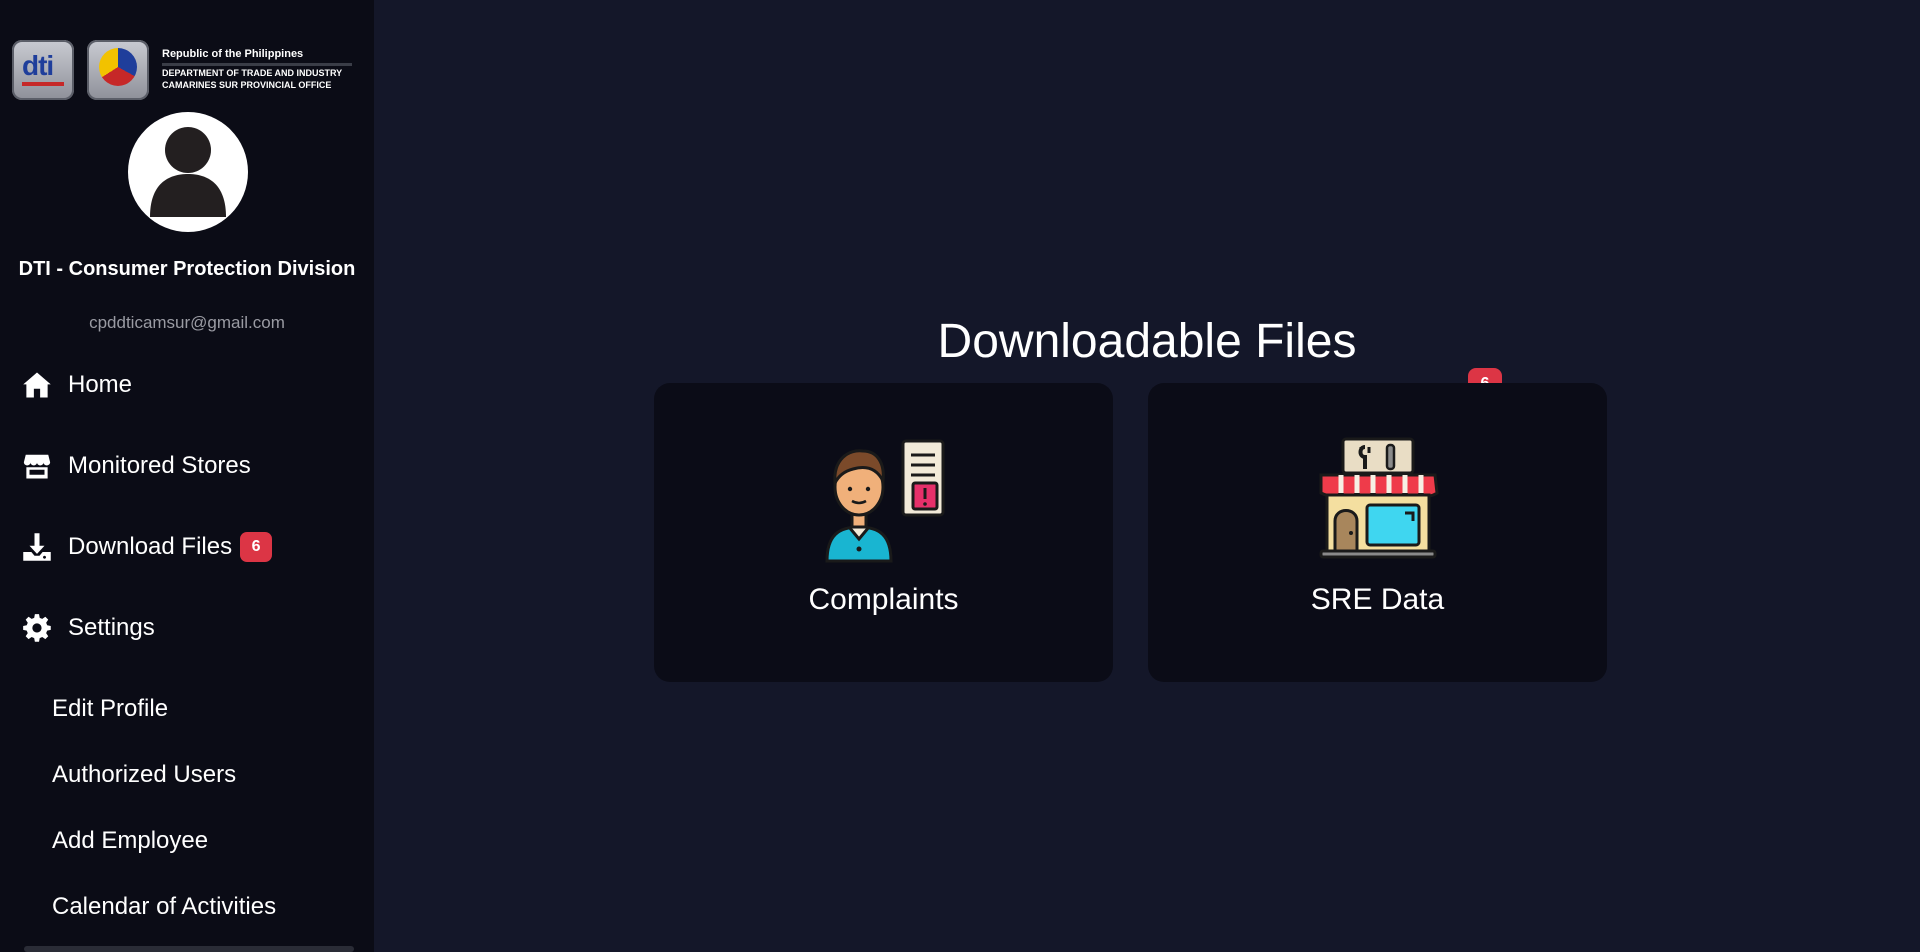 The width and height of the screenshot is (1920, 952). I want to click on sidebar-scrollbar, so click(189, 949).